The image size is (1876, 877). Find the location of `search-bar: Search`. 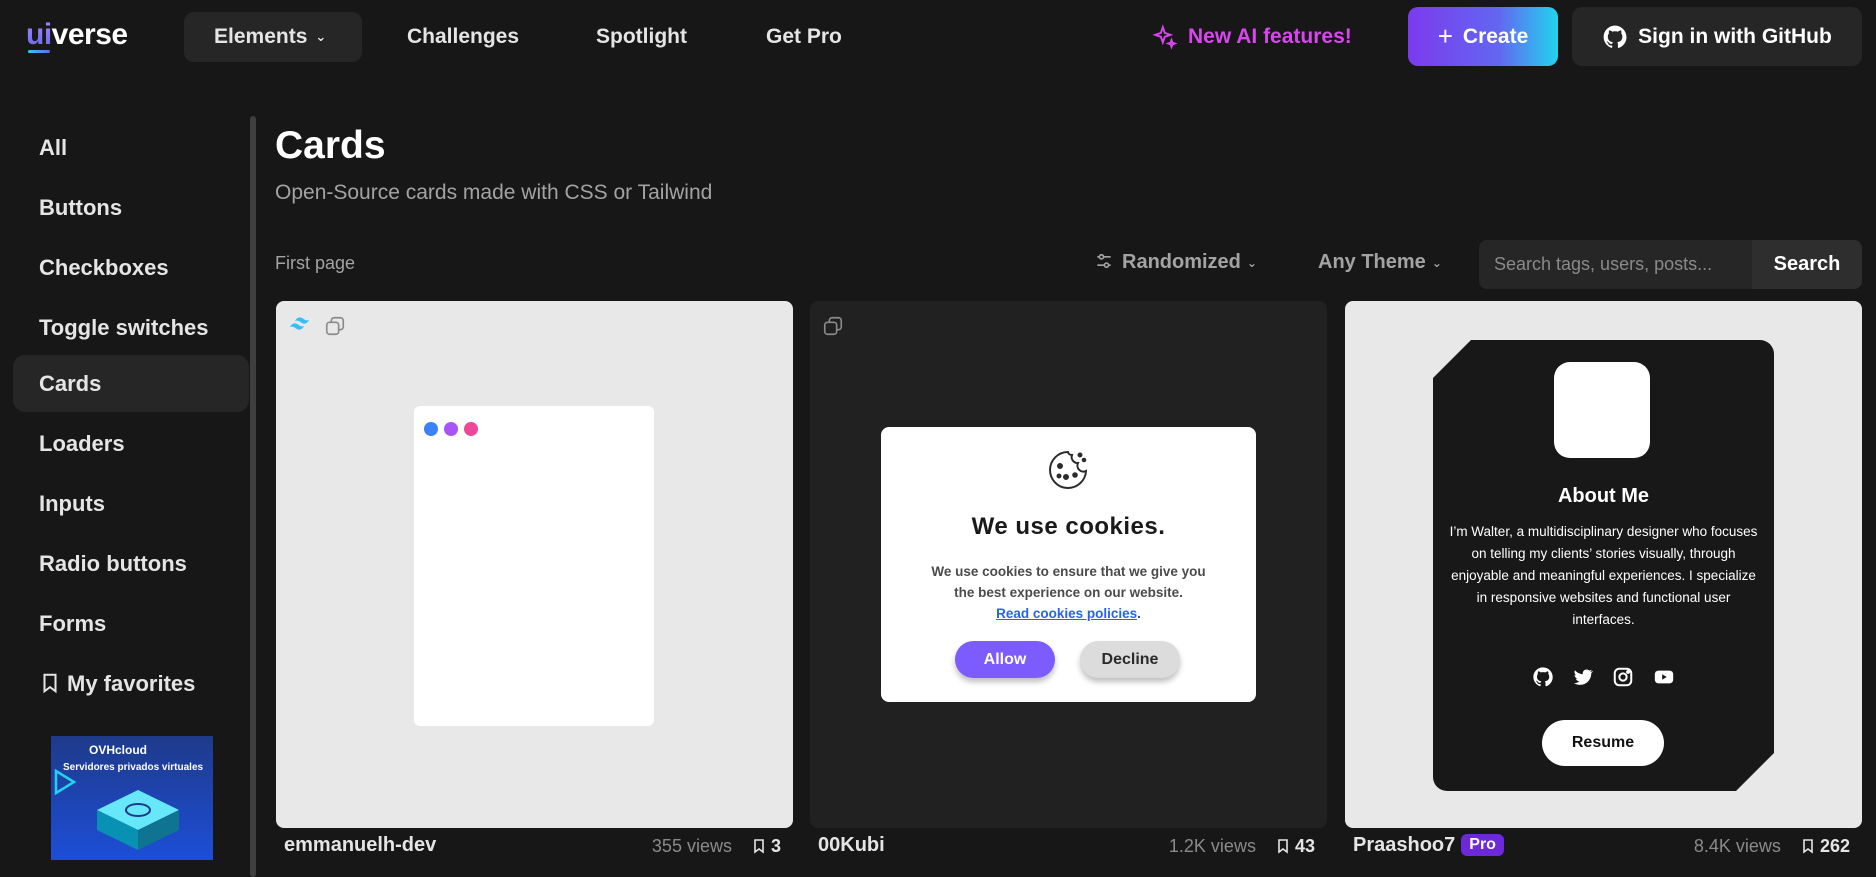

search-bar: Search is located at coordinates (1670, 264).